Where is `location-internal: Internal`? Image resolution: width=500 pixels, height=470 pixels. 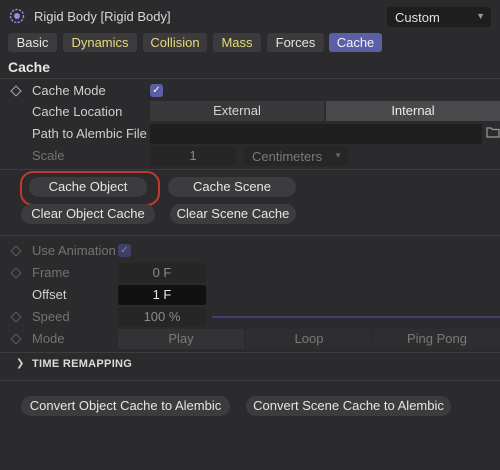 location-internal: Internal is located at coordinates (413, 111).